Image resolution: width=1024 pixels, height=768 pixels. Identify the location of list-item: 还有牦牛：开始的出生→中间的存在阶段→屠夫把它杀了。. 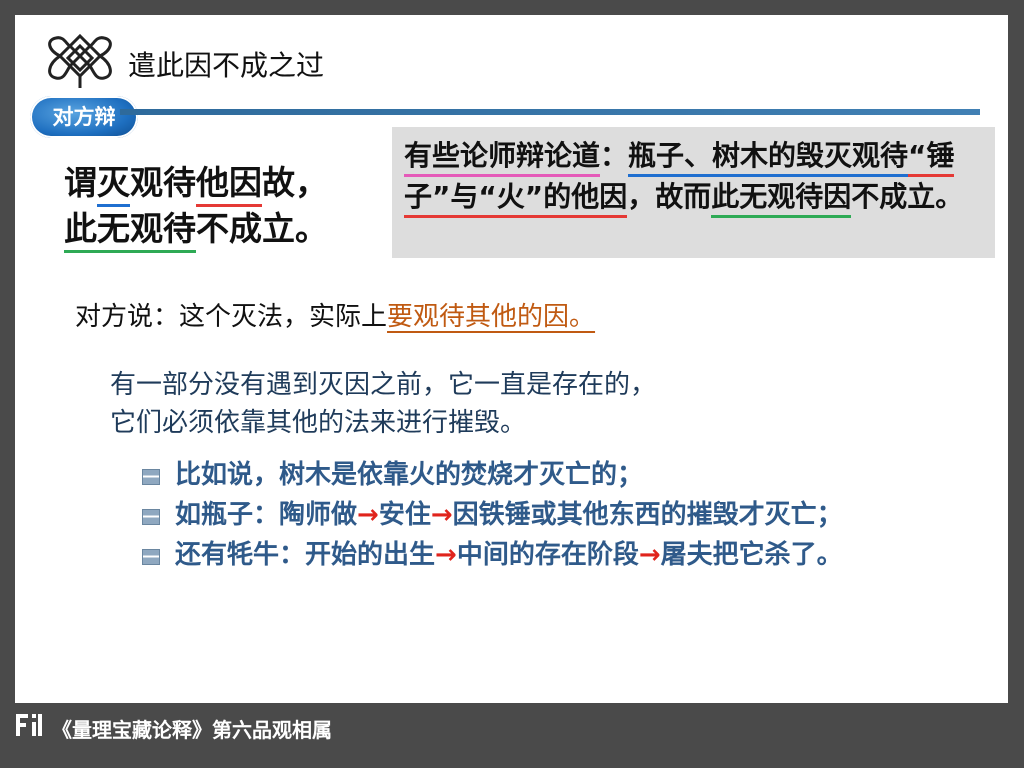
(507, 555).